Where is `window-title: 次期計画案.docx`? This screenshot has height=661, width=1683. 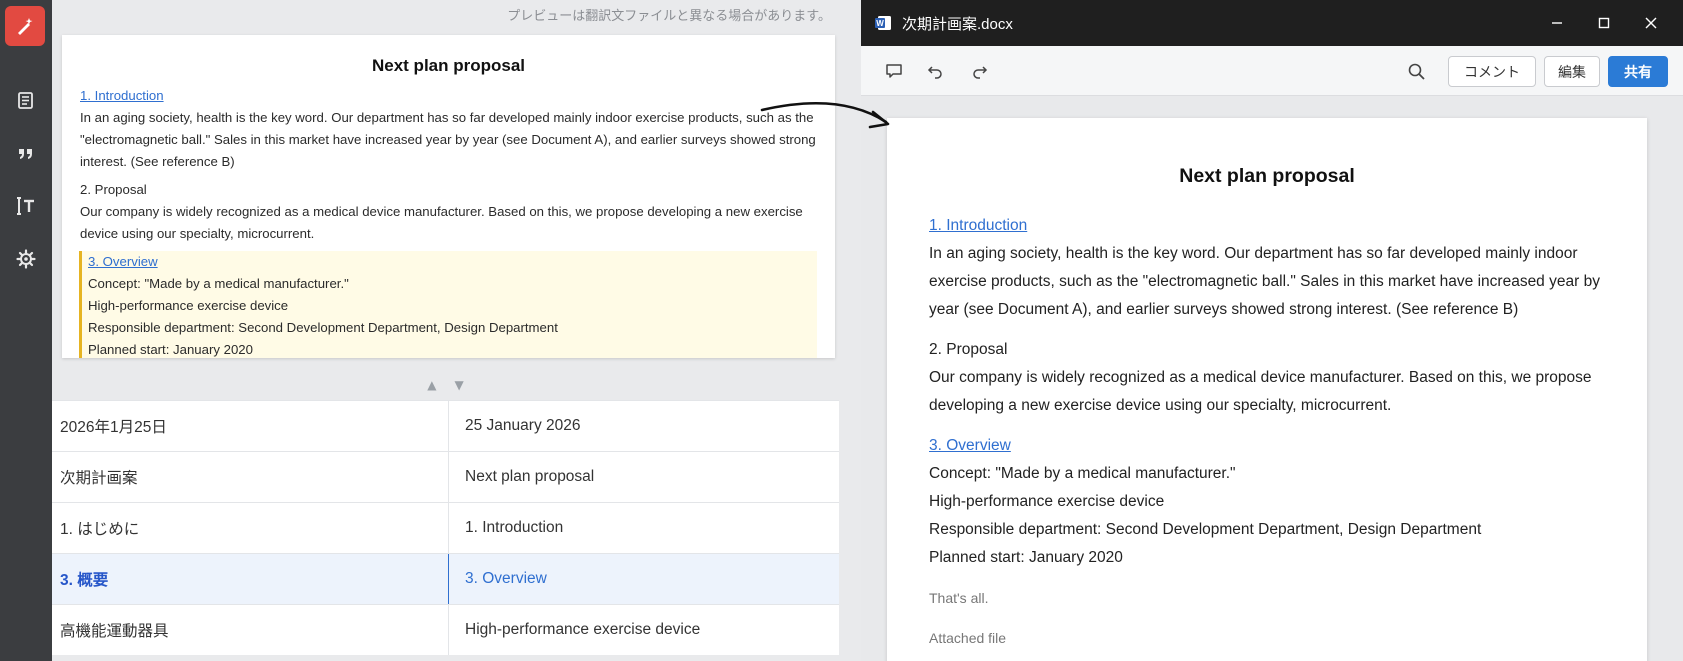 window-title: 次期計画案.docx is located at coordinates (957, 24).